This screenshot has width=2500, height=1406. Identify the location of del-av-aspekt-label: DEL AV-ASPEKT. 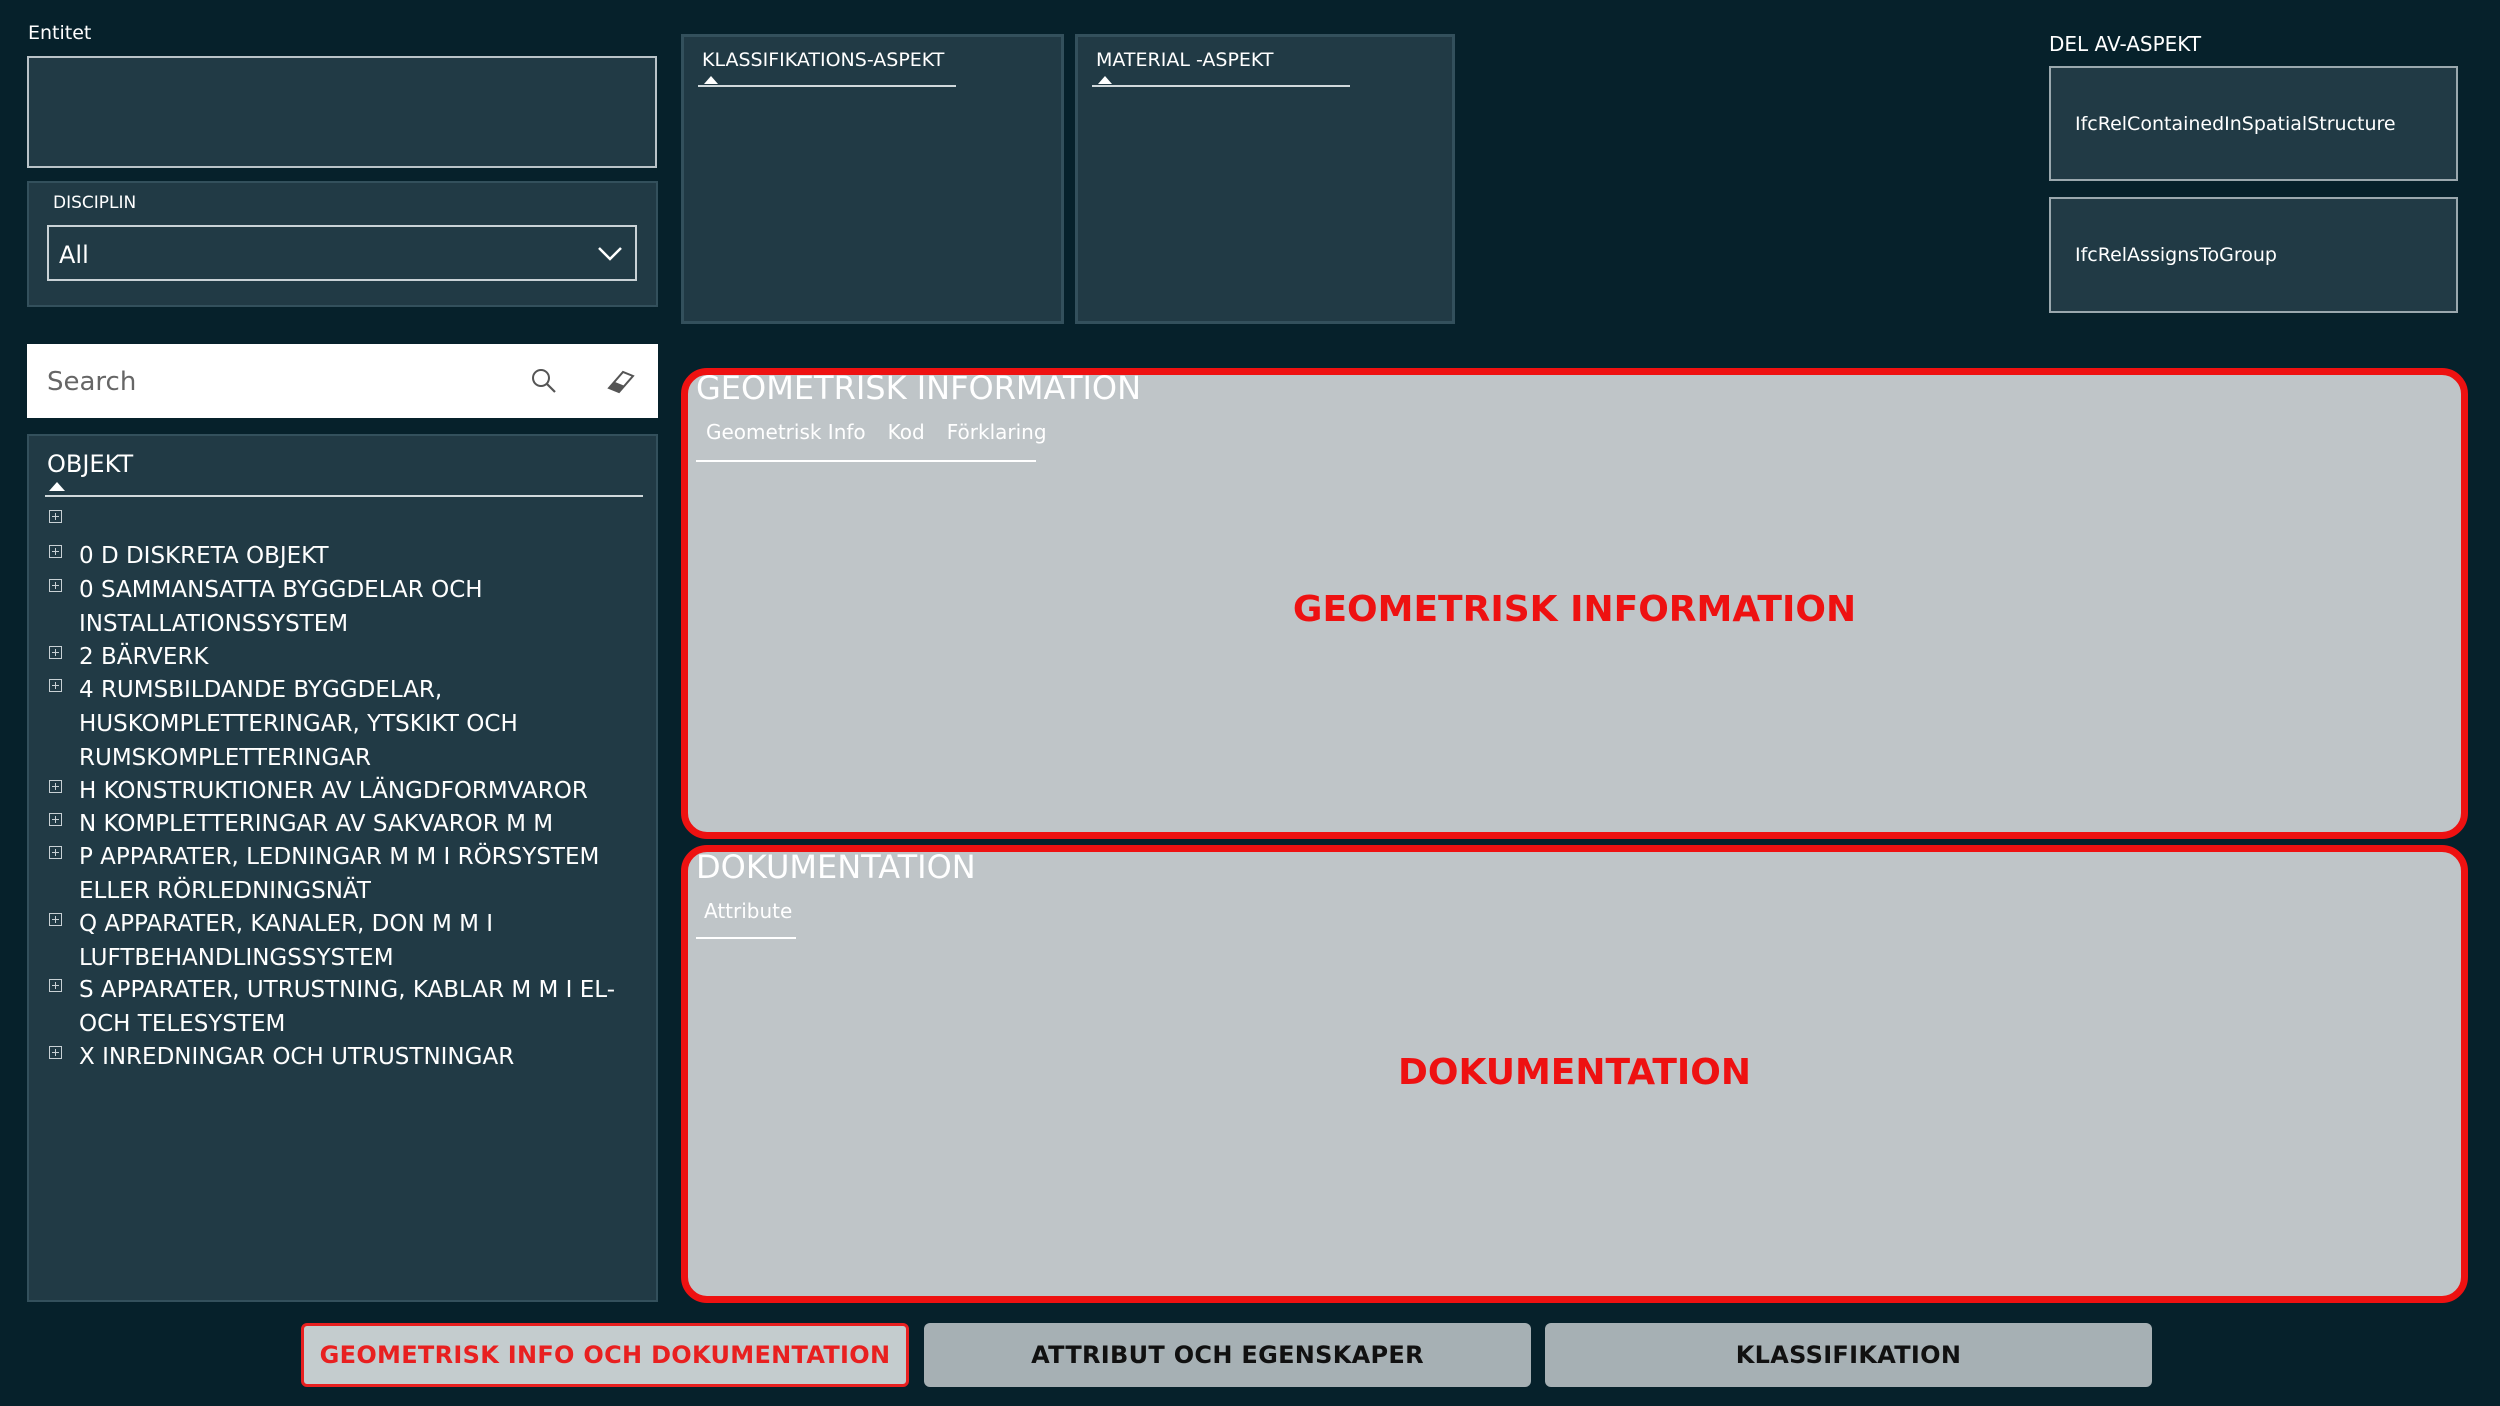
(2125, 44).